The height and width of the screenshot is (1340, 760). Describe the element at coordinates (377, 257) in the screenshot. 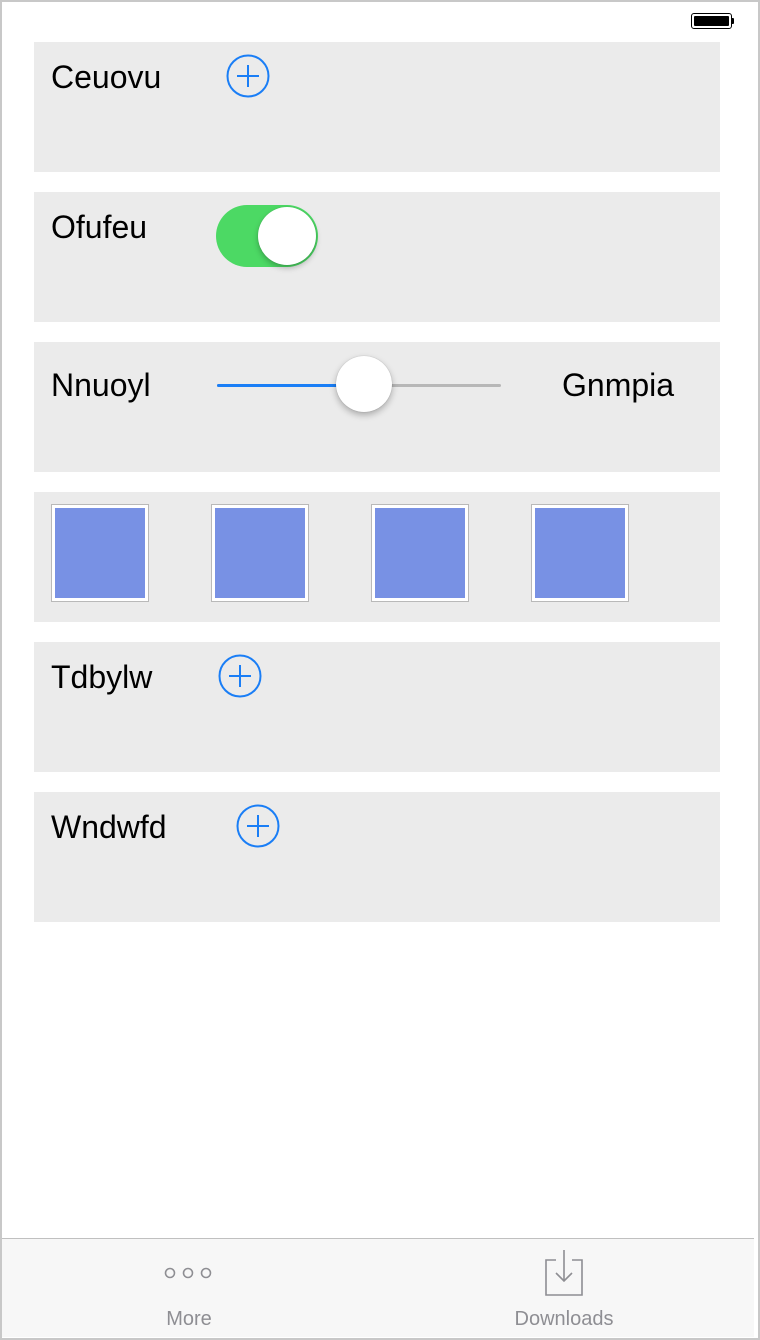

I see `row-ofufeu: Ofufeu` at that location.